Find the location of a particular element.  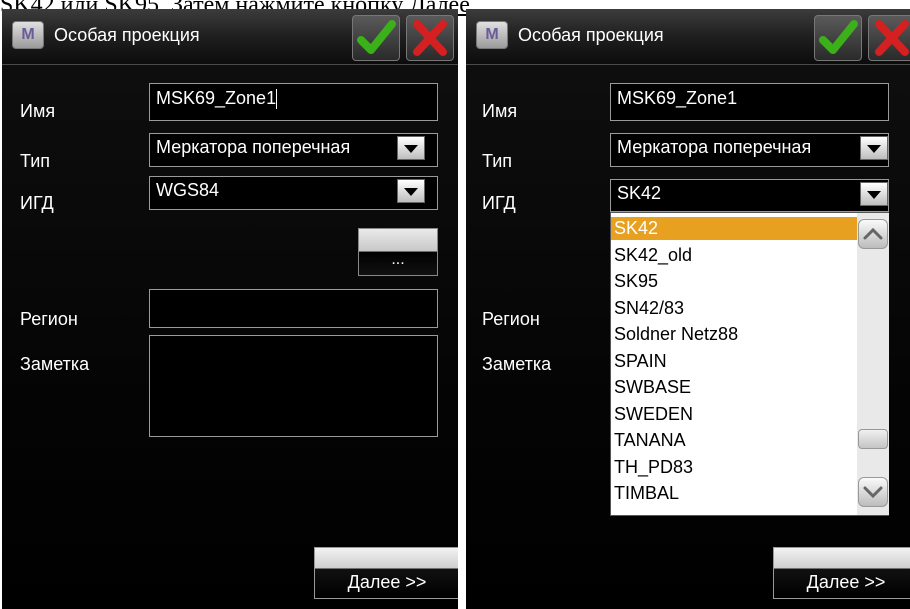

dropdown-option: TIMBAL is located at coordinates (735, 493).